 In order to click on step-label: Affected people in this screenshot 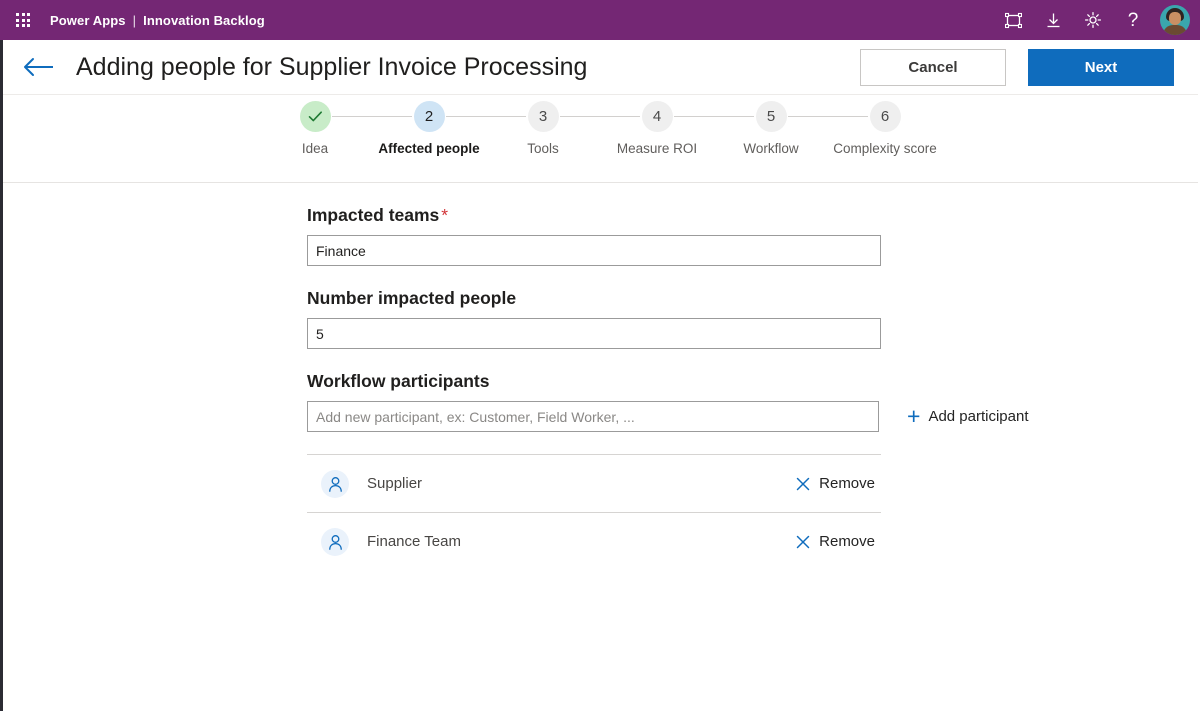, I will do `click(429, 148)`.